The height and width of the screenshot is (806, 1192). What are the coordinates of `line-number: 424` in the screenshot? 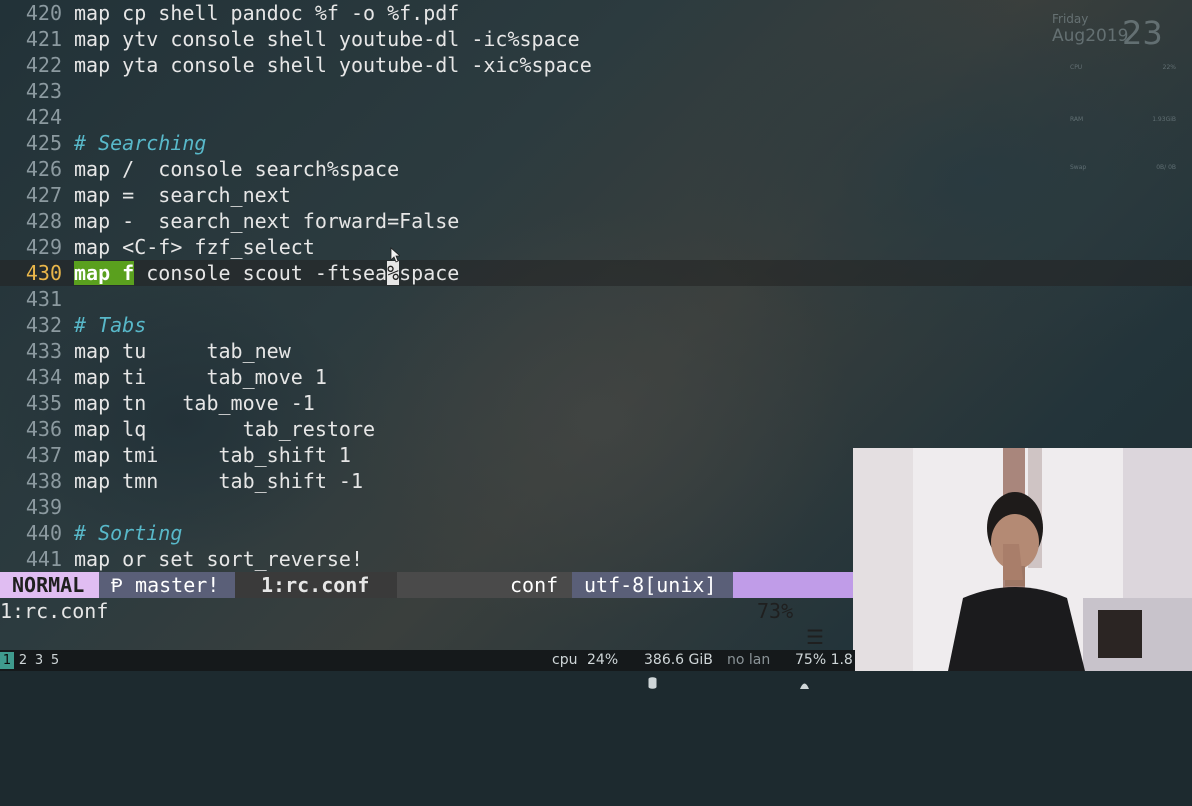 It's located at (43, 117).